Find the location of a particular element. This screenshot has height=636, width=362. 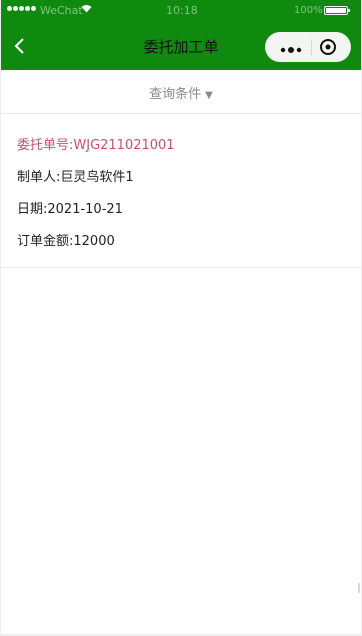

more-button is located at coordinates (291, 47).